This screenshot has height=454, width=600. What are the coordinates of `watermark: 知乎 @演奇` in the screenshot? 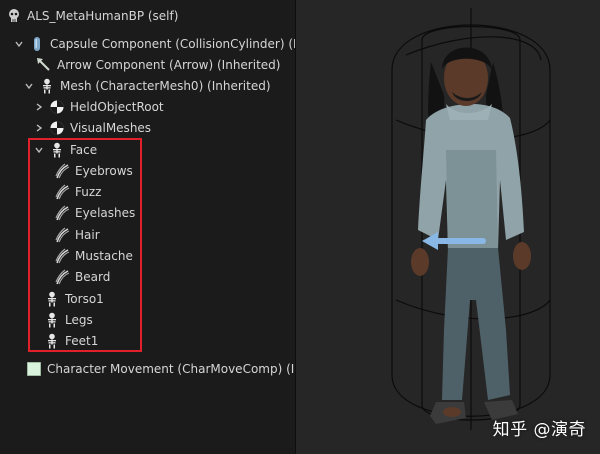 It's located at (539, 430).